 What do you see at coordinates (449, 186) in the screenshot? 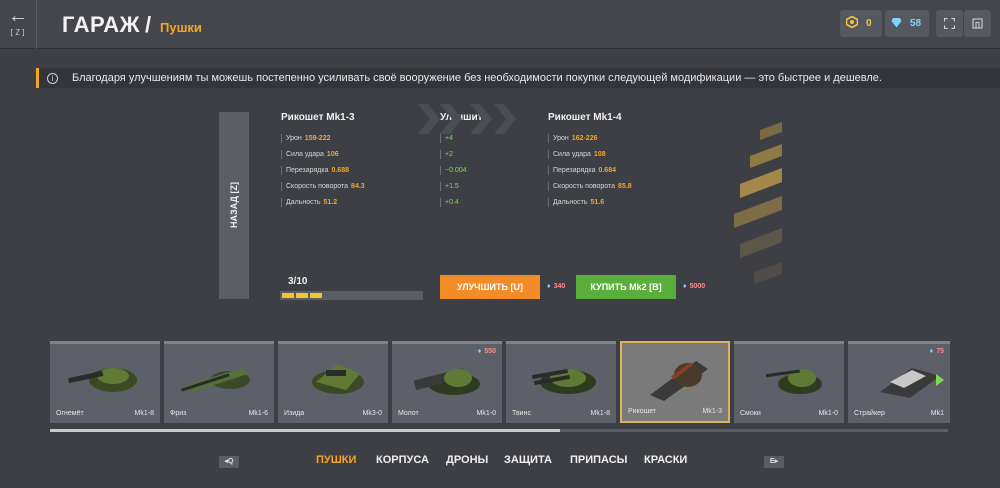
I see `diff-rotation: +1.5` at bounding box center [449, 186].